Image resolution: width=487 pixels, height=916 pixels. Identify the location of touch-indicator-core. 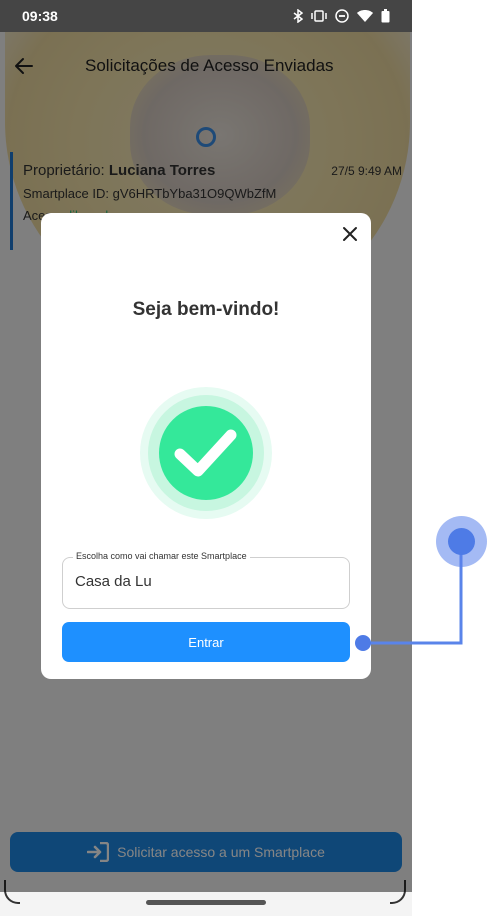
(461, 541).